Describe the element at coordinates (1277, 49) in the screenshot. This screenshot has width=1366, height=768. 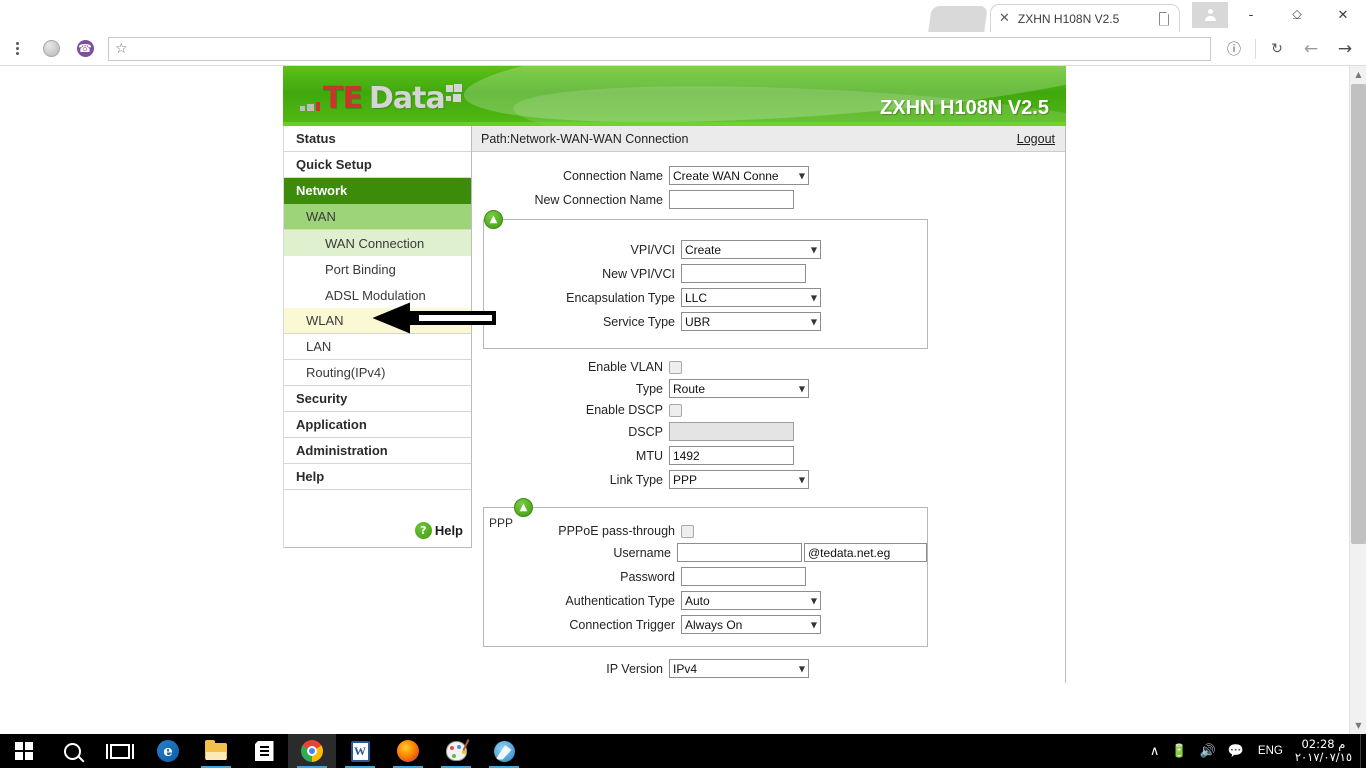
I see `reload-icon: ↻` at that location.